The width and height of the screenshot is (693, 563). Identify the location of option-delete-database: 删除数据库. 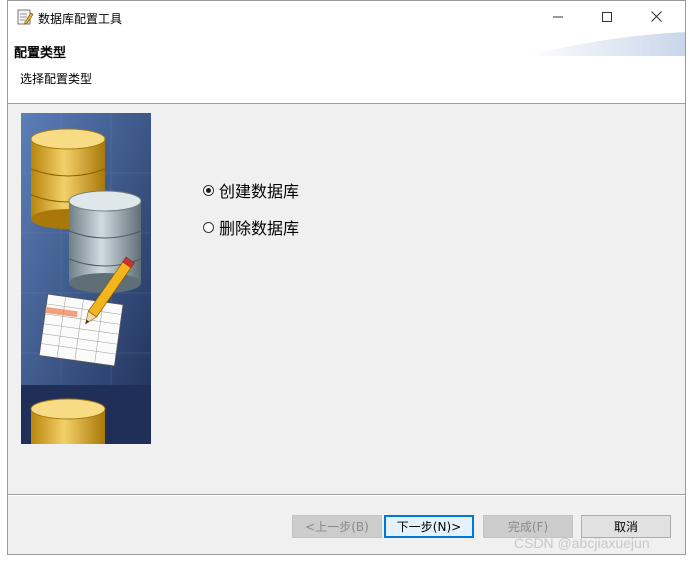
(251, 227).